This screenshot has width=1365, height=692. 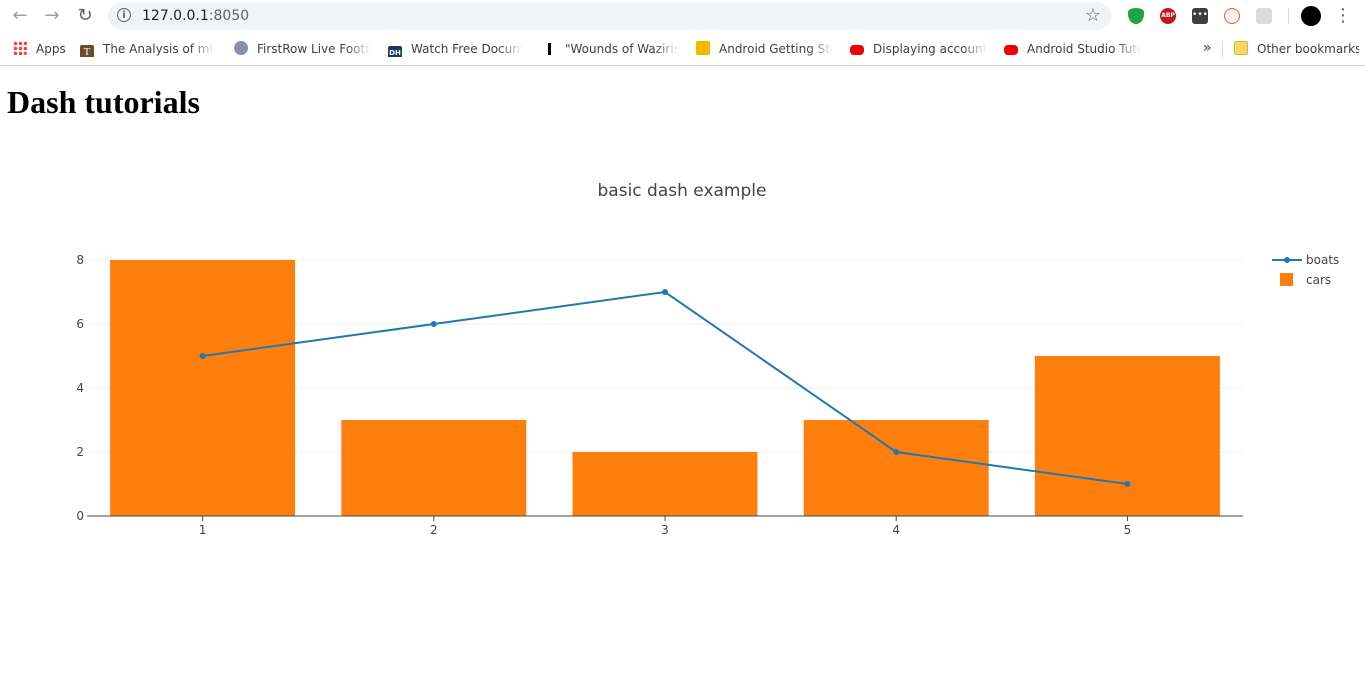 What do you see at coordinates (87, 51) in the screenshot?
I see `t-logo-icon: T` at bounding box center [87, 51].